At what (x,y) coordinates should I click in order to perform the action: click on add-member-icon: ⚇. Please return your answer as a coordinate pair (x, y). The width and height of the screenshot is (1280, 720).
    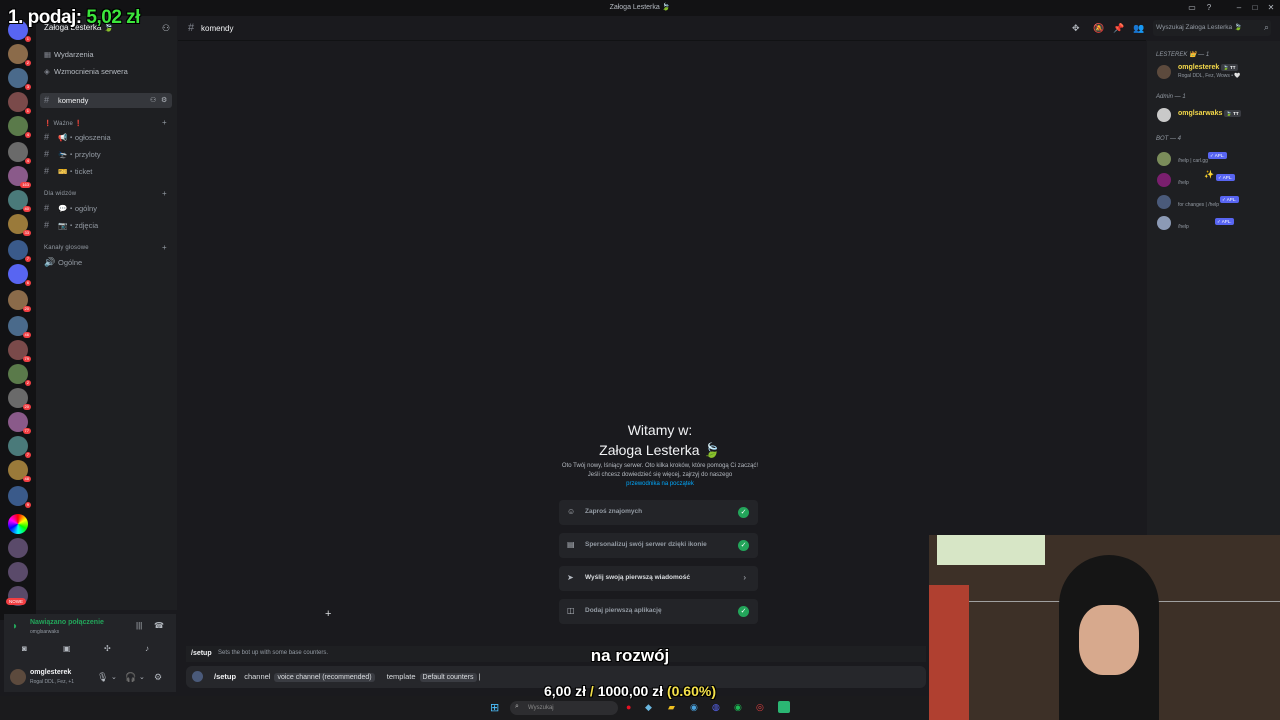
    Looking at the image, I should click on (166, 28).